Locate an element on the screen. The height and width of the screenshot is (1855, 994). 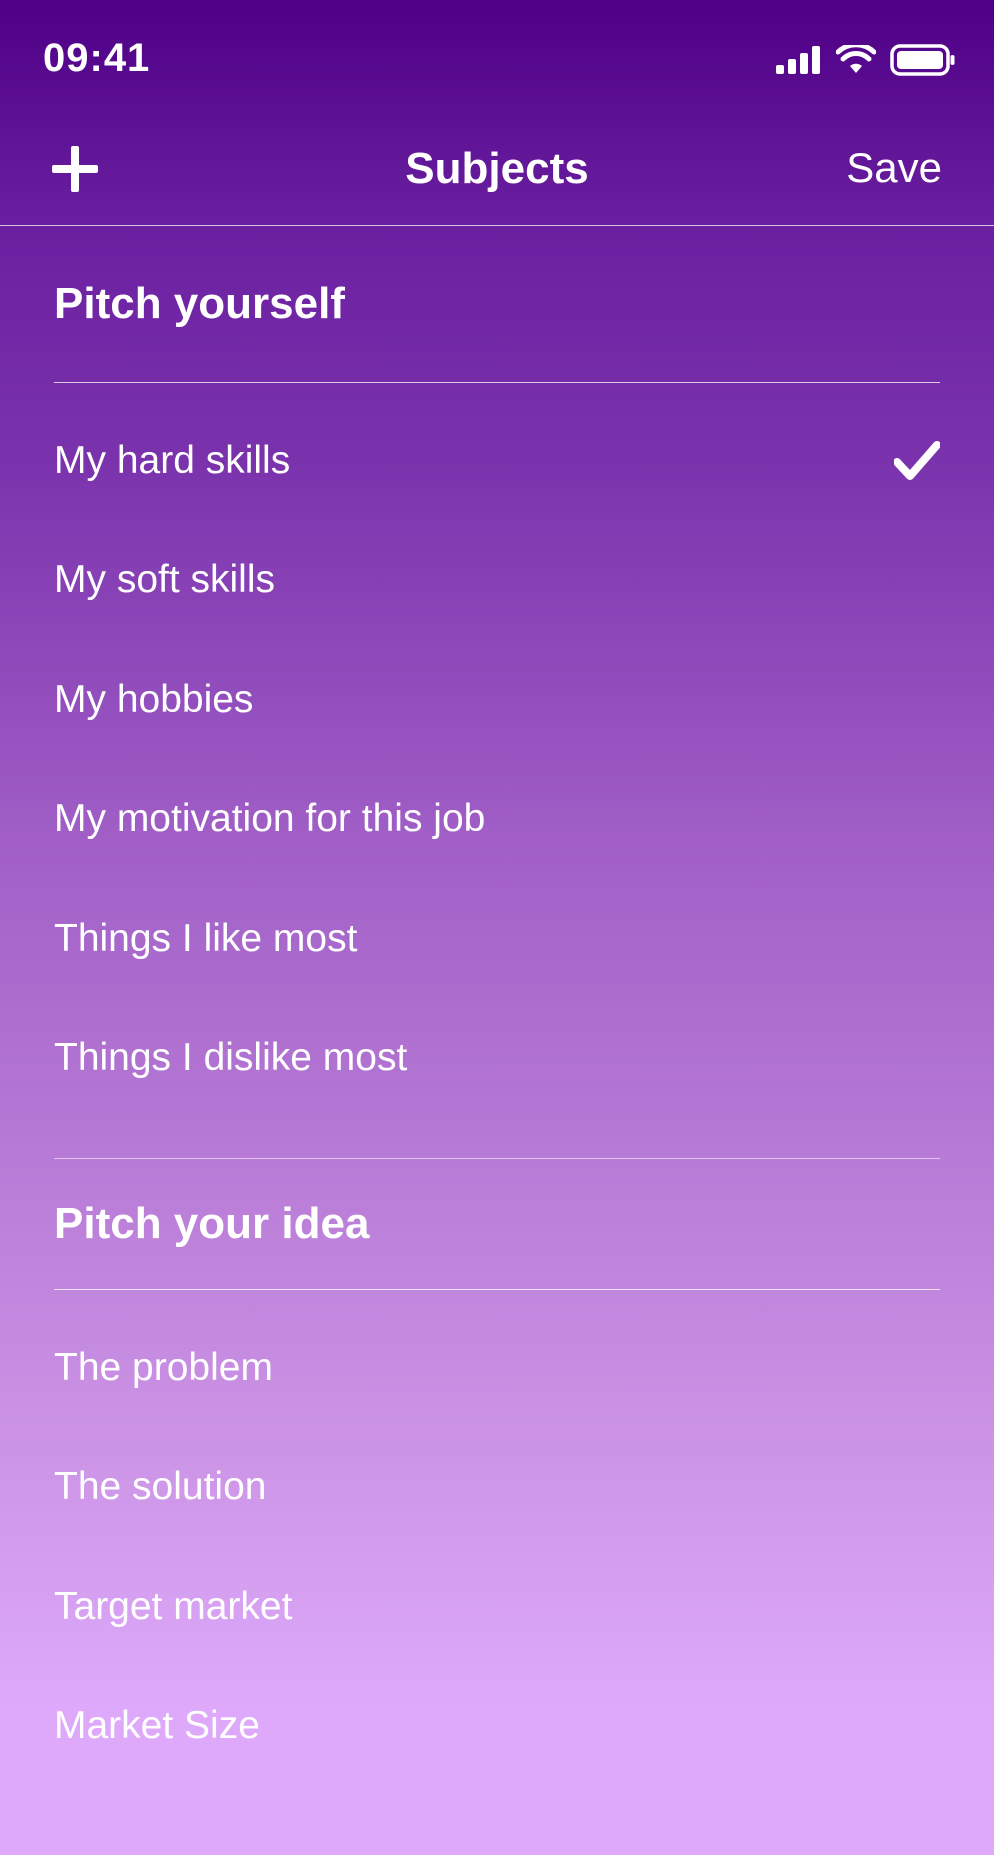
plus-icon is located at coordinates (75, 169).